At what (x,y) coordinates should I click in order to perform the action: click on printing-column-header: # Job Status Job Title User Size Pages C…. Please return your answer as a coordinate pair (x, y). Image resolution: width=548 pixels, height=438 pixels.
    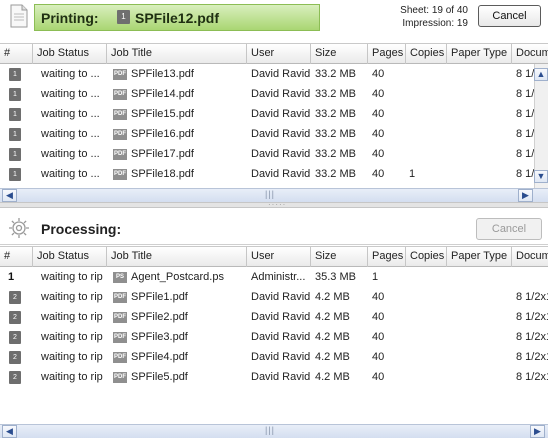
    Looking at the image, I should click on (274, 53).